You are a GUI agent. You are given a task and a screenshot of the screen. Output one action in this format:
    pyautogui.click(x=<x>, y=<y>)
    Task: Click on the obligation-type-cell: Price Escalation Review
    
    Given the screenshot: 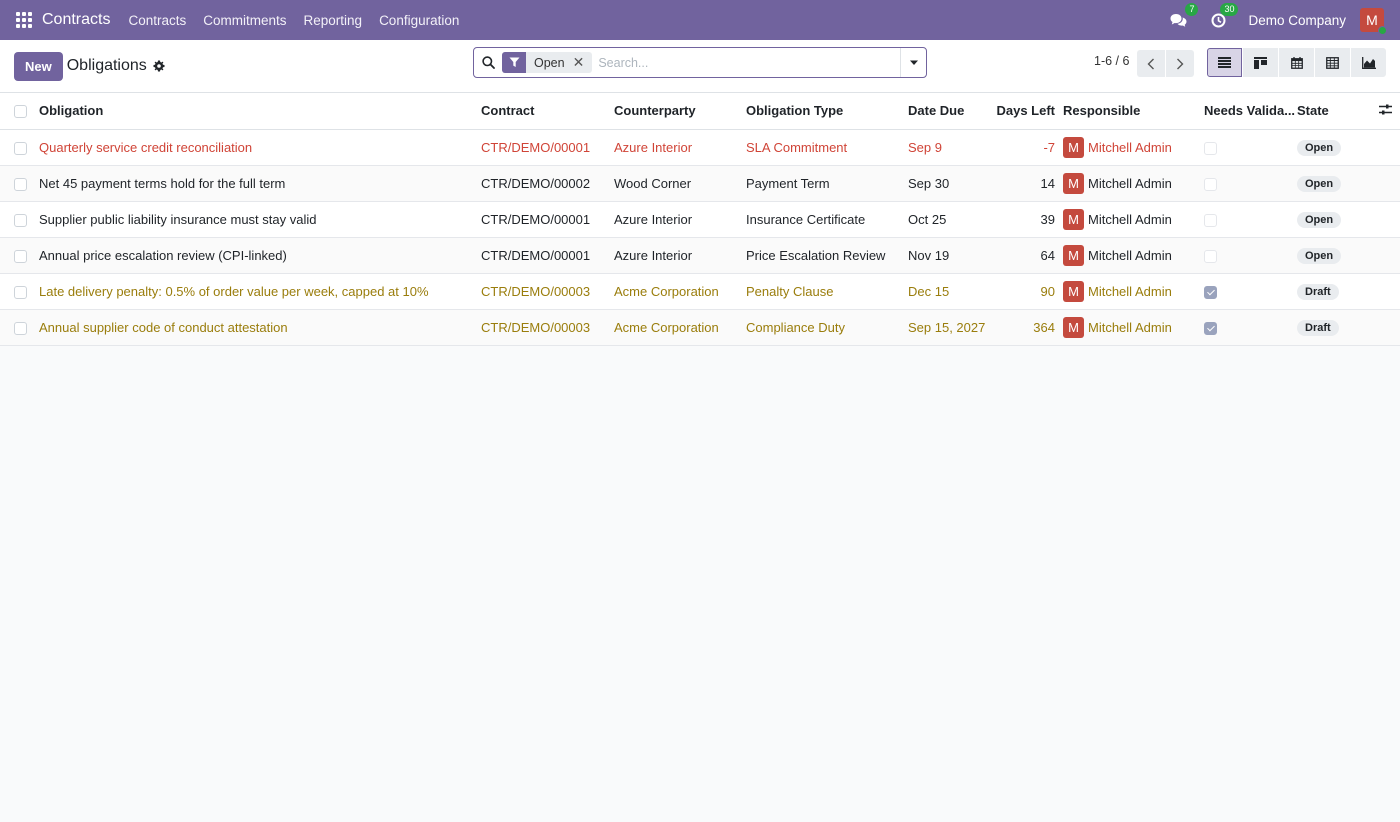 What is the action you would take?
    pyautogui.click(x=827, y=255)
    